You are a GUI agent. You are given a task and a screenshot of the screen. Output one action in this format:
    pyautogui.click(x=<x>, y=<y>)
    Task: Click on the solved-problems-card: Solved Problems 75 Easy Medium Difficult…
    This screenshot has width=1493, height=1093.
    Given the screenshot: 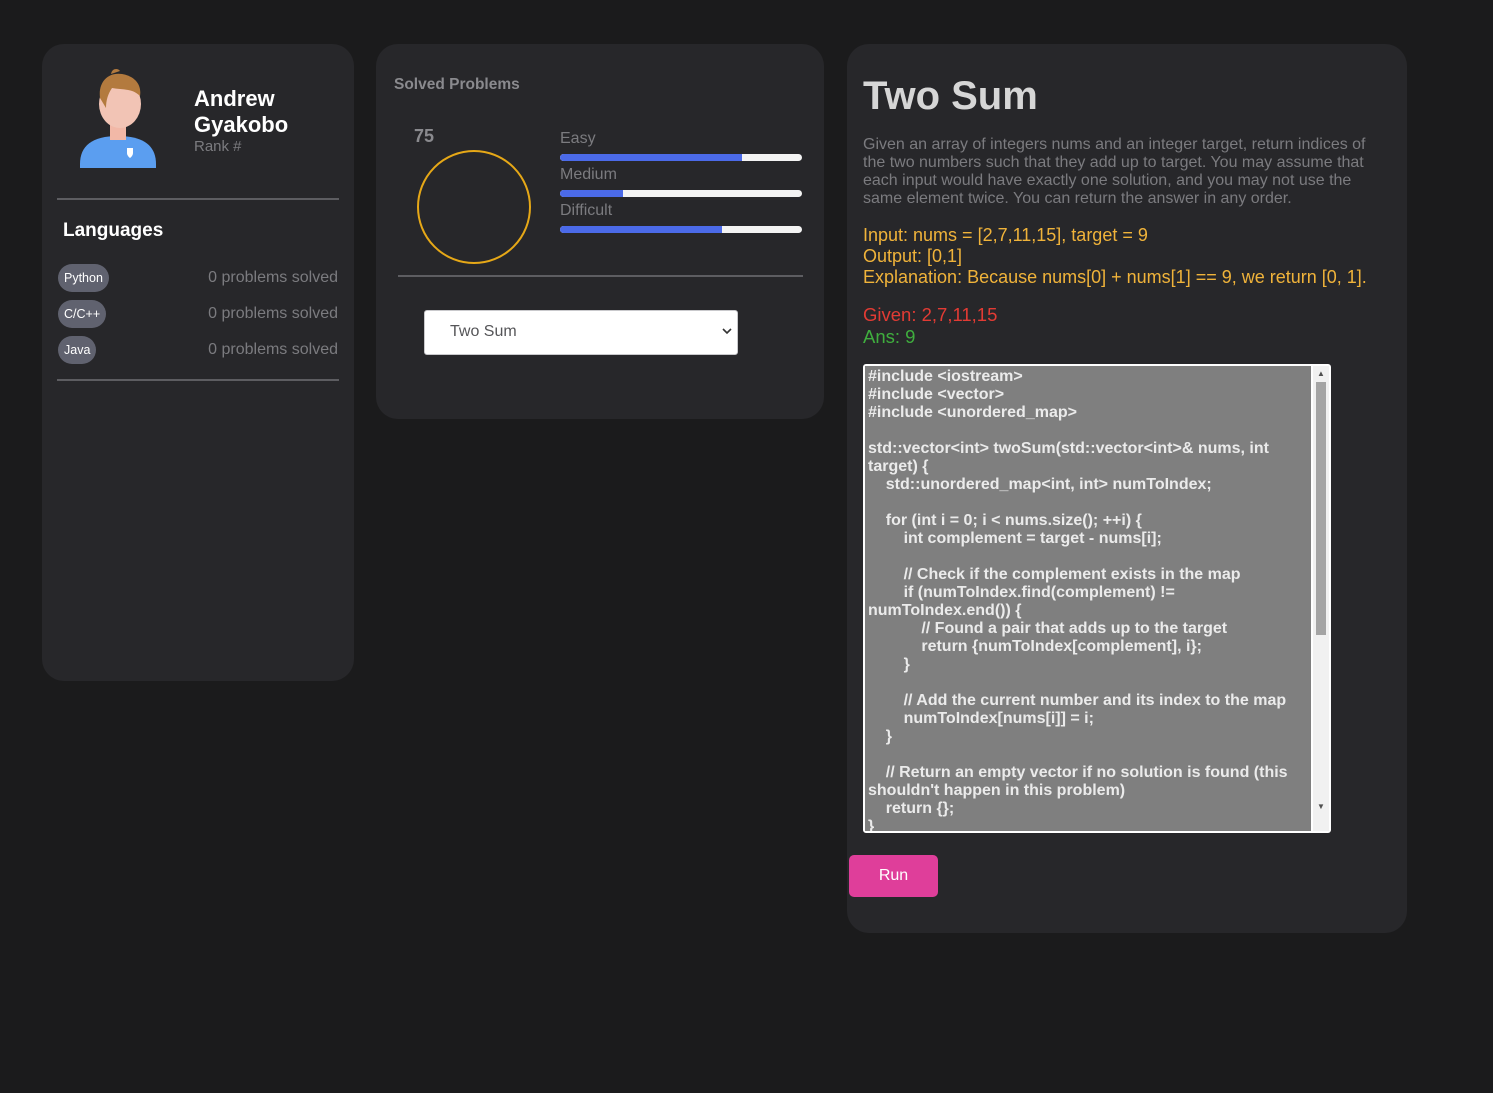 What is the action you would take?
    pyautogui.click(x=600, y=231)
    